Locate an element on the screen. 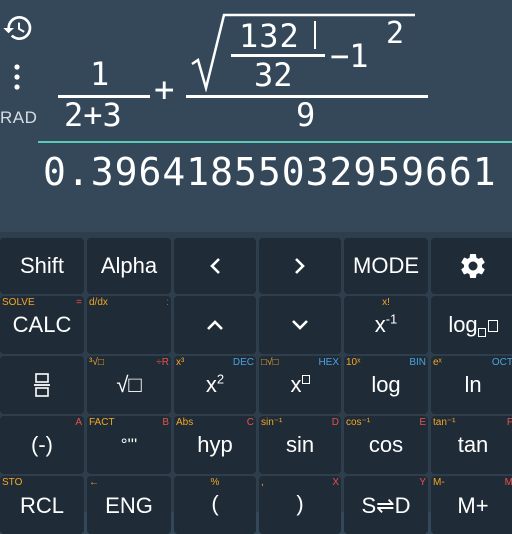 The height and width of the screenshot is (534, 512). fraction-icon is located at coordinates (42, 385).